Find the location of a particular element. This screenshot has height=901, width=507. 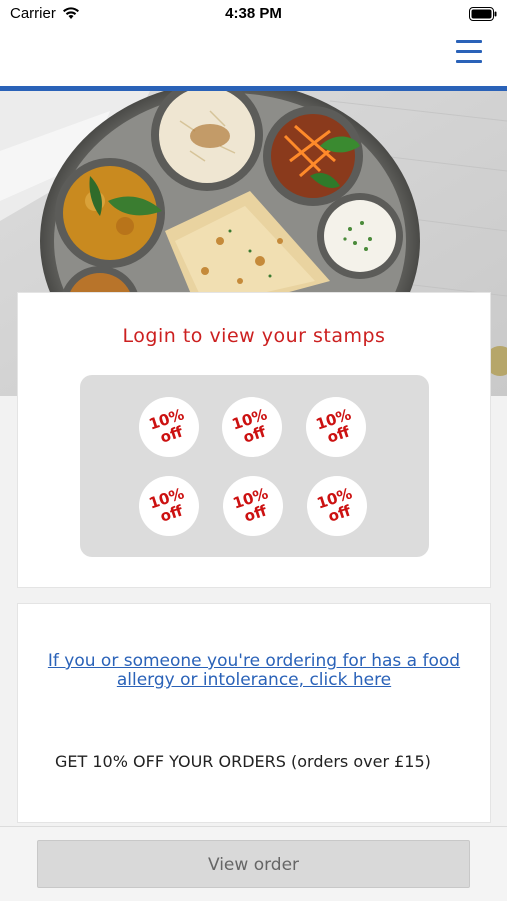

view-order-button: View order is located at coordinates (253, 864).